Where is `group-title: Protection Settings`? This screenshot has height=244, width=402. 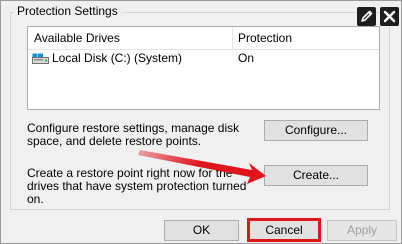
group-title: Protection Settings is located at coordinates (67, 11).